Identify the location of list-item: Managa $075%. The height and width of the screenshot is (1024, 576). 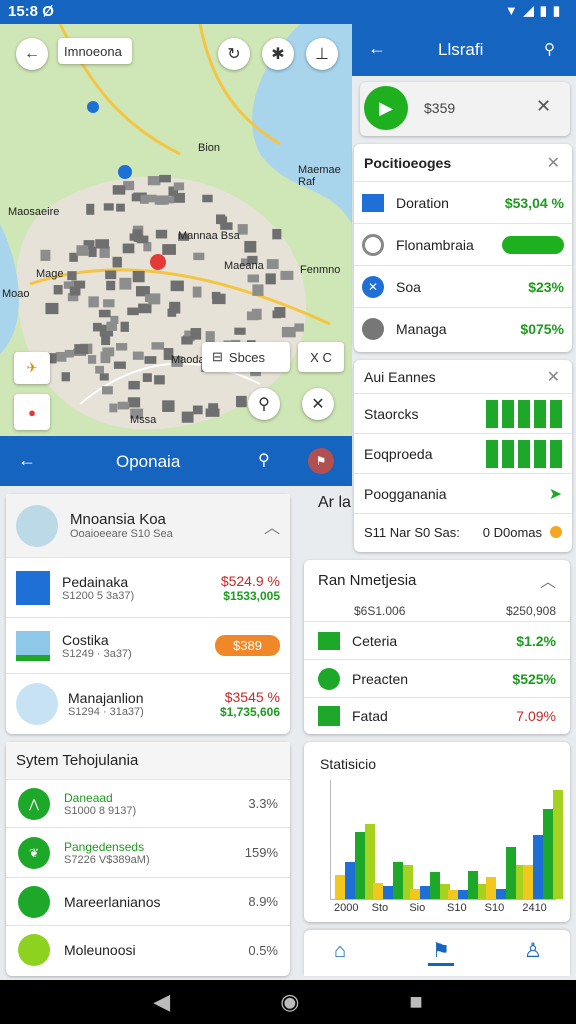
(463, 329).